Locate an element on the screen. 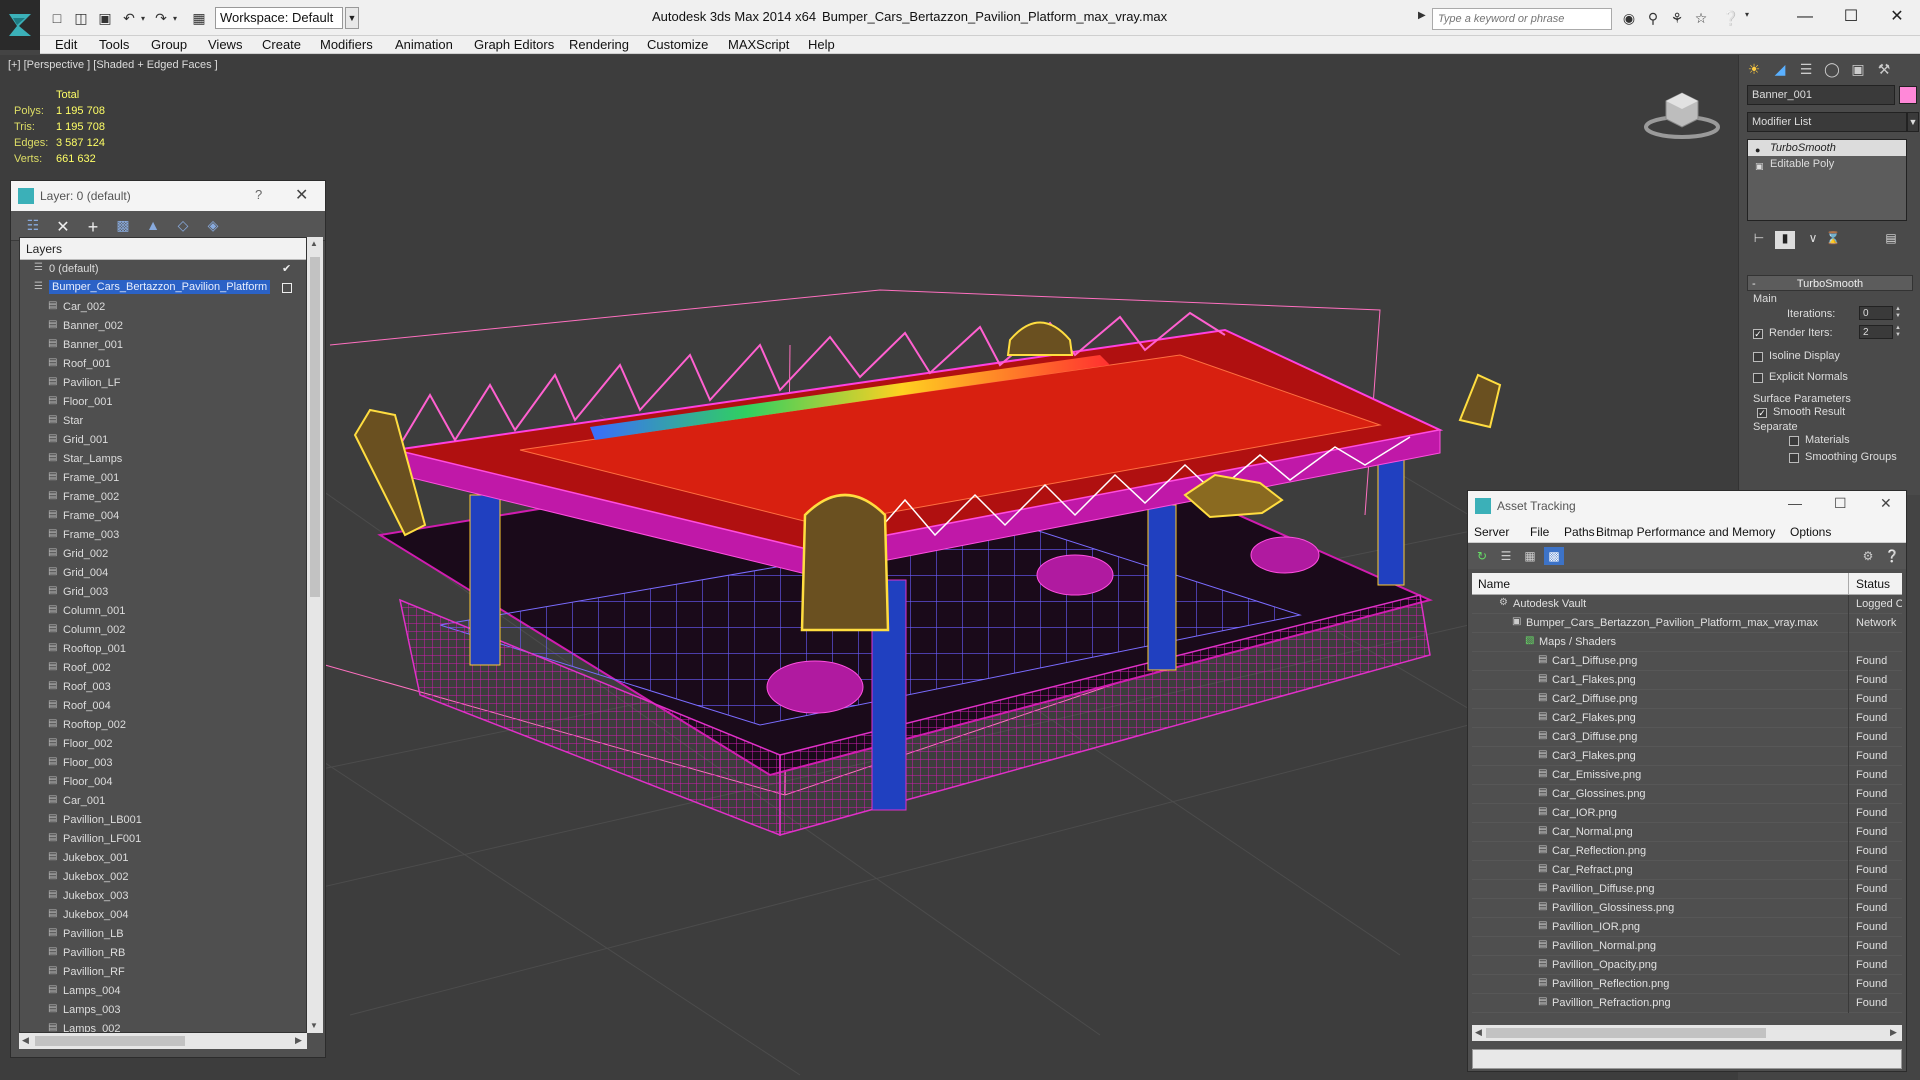 The width and height of the screenshot is (1920, 1080). layers-column-header: Layers is located at coordinates (163, 249).